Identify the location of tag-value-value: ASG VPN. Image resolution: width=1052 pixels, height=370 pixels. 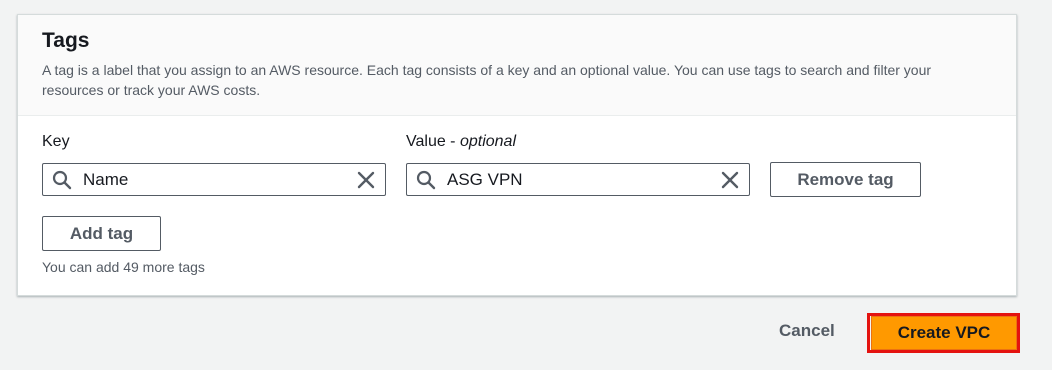
(485, 180).